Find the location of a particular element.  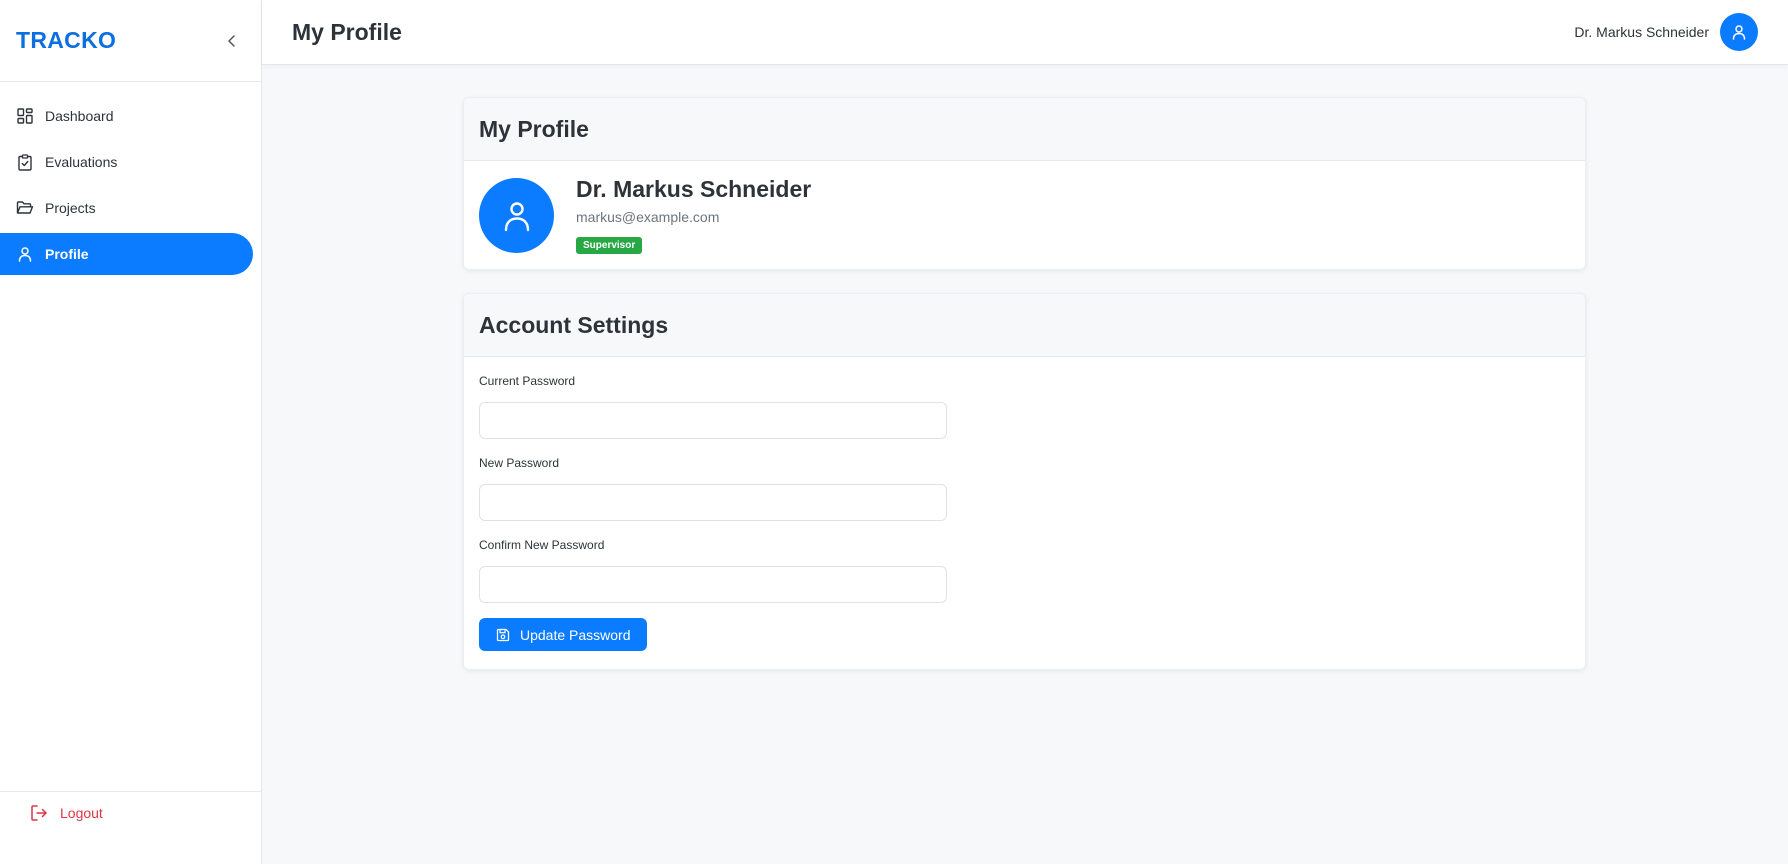

current-password-label: Current Password is located at coordinates (527, 381).